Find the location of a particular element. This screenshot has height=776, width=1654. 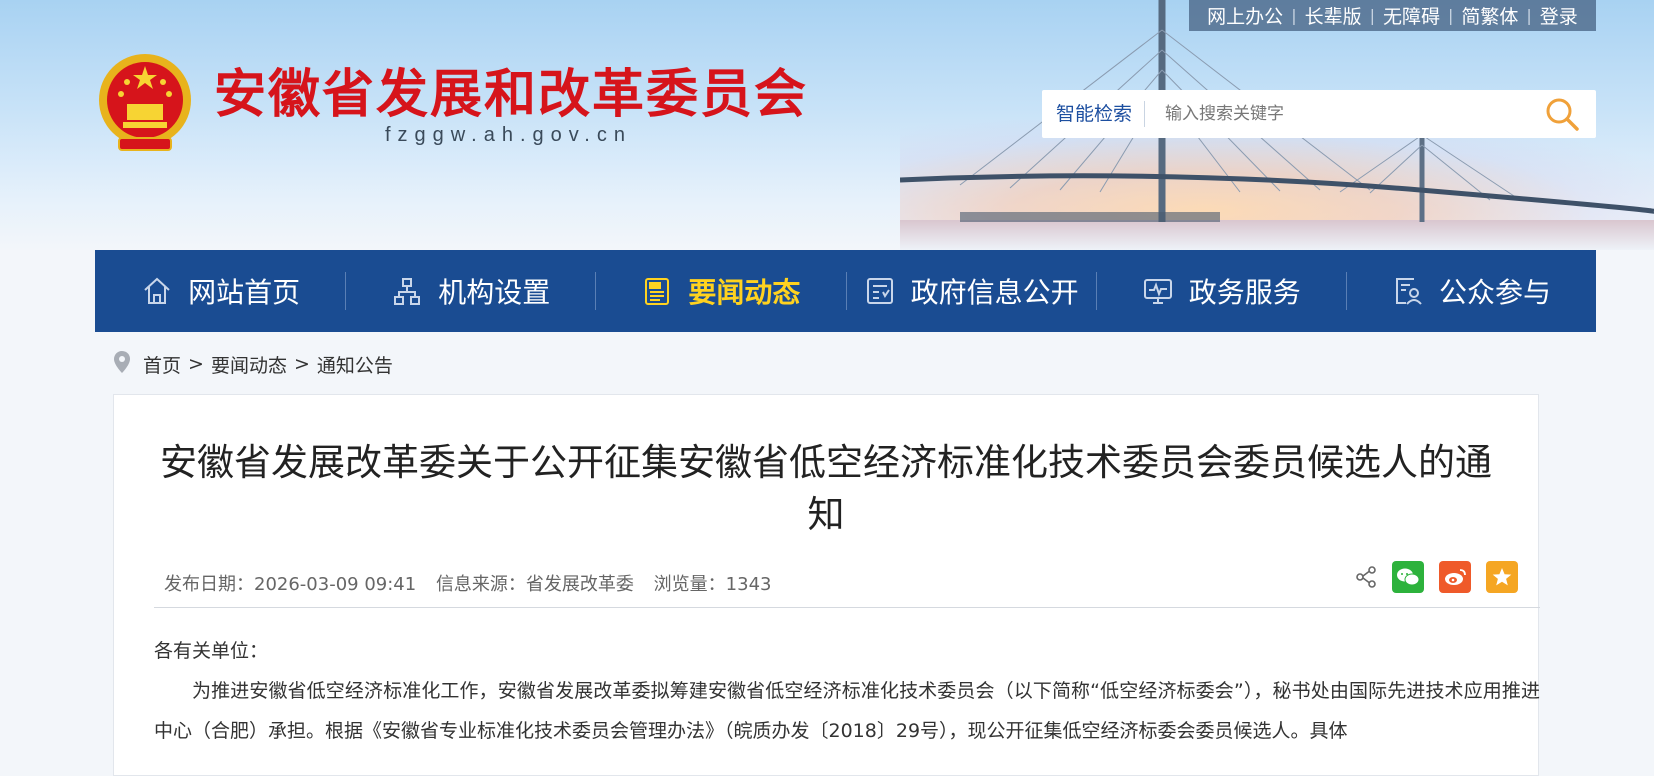

search-button is located at coordinates (1562, 114).